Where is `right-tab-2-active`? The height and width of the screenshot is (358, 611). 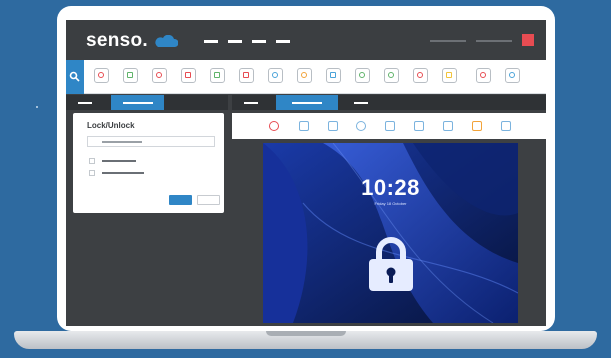
right-tab-2-active is located at coordinates (307, 102).